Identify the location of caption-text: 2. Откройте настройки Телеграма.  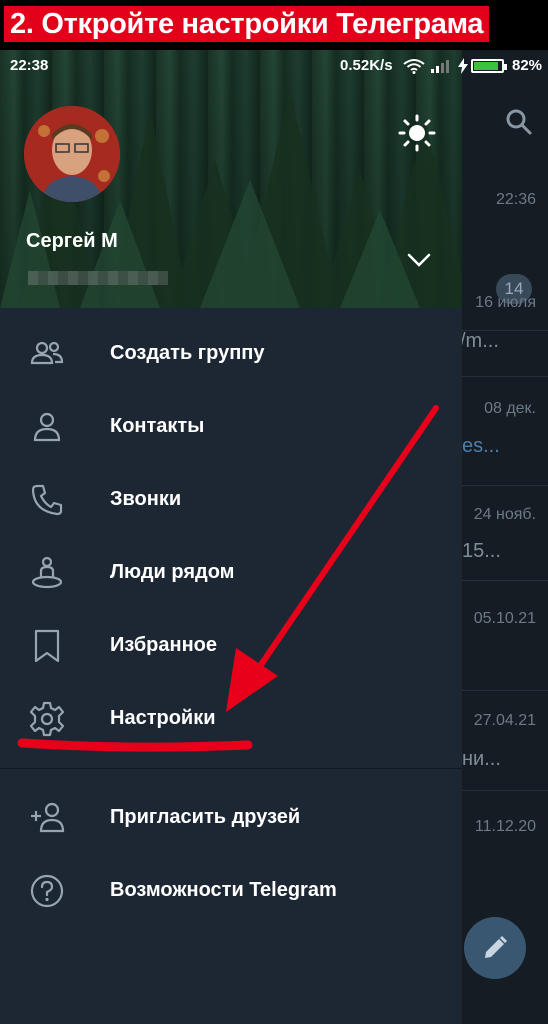
(247, 24).